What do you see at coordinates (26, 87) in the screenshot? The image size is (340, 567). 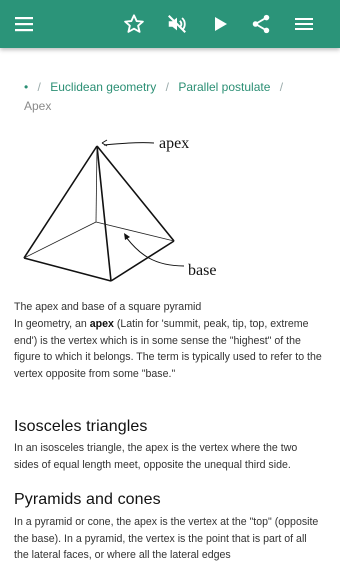 I see `breadcrumb-home: •` at bounding box center [26, 87].